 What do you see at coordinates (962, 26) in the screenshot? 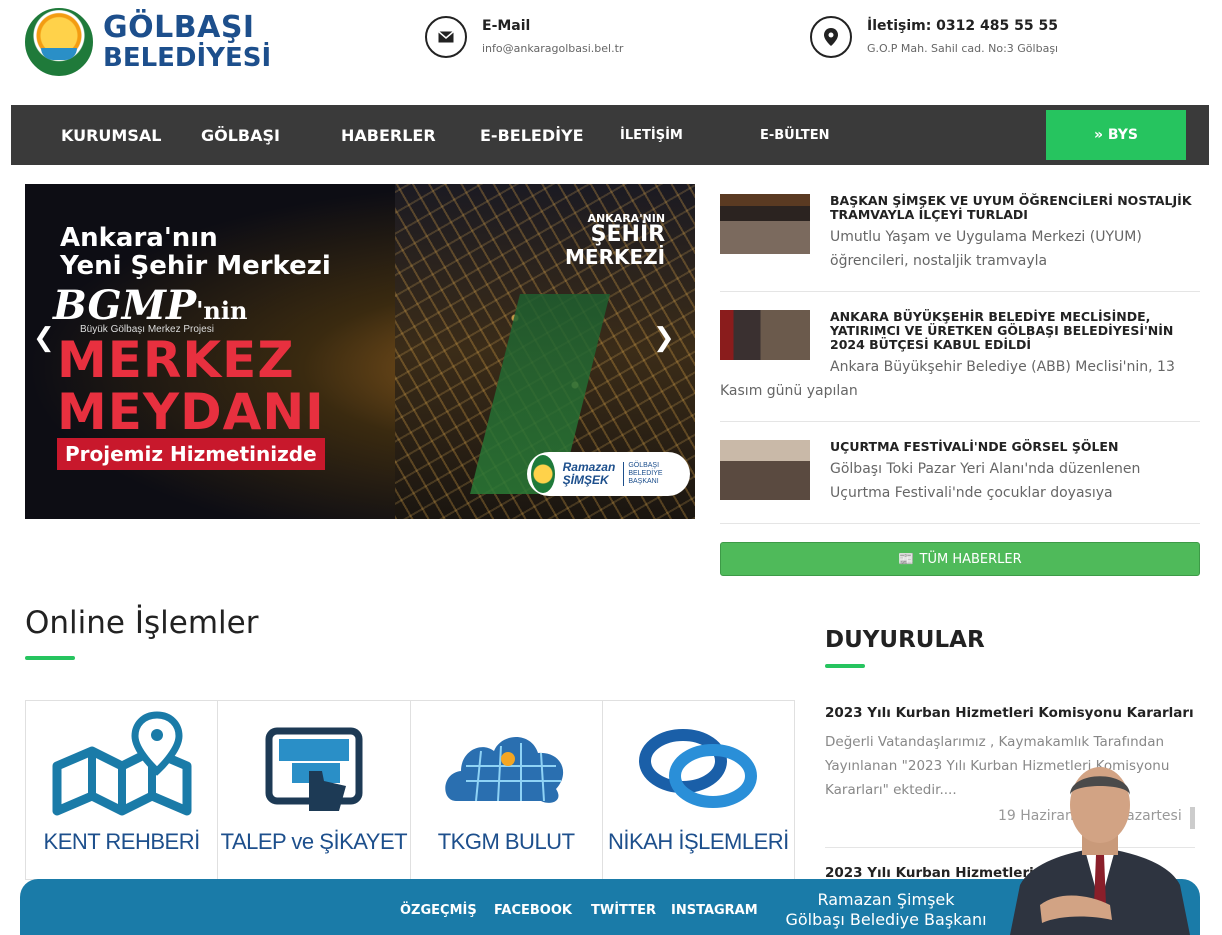
I see `phone-title: İletişim: 0312 485 55 55` at bounding box center [962, 26].